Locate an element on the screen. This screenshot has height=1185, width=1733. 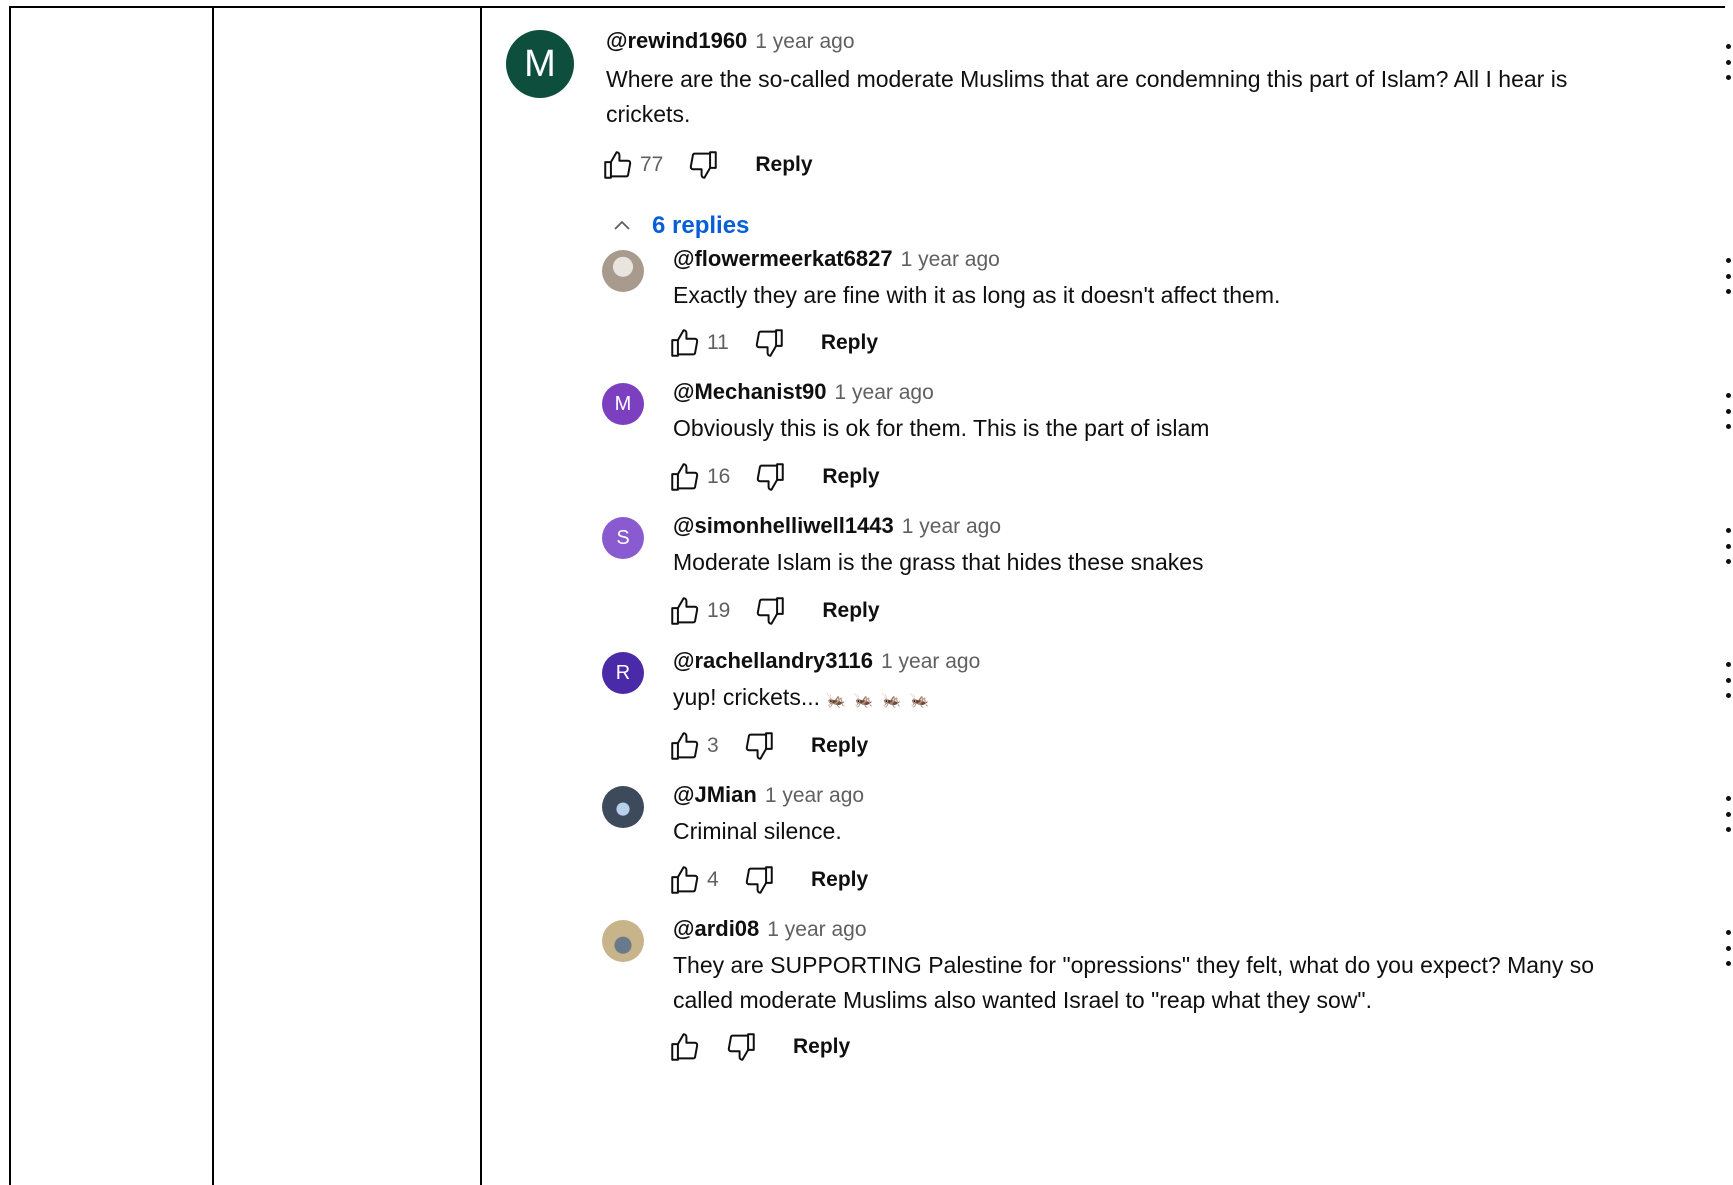
comment-header: @ardi08 1 year ago is located at coordinates (770, 929).